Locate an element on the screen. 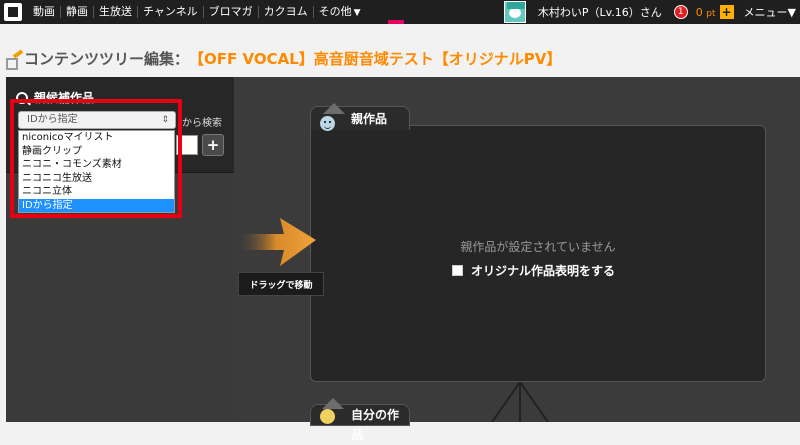 The height and width of the screenshot is (445, 800). notification-badge: 1 is located at coordinates (680, 12).